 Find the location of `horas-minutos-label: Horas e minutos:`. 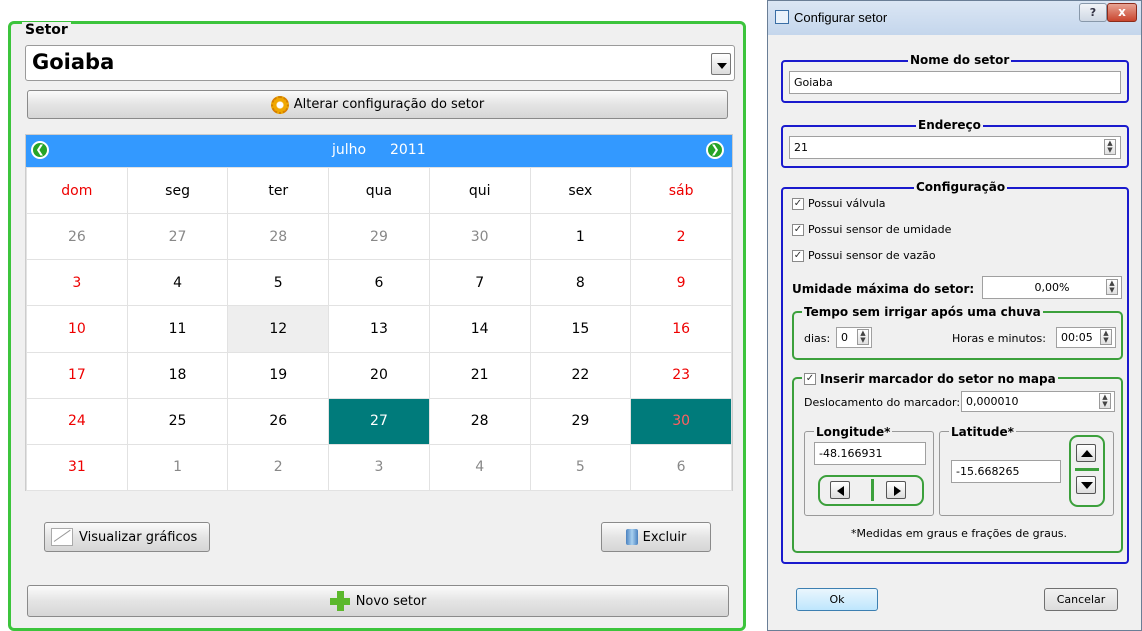

horas-minutos-label: Horas e minutos: is located at coordinates (999, 338).